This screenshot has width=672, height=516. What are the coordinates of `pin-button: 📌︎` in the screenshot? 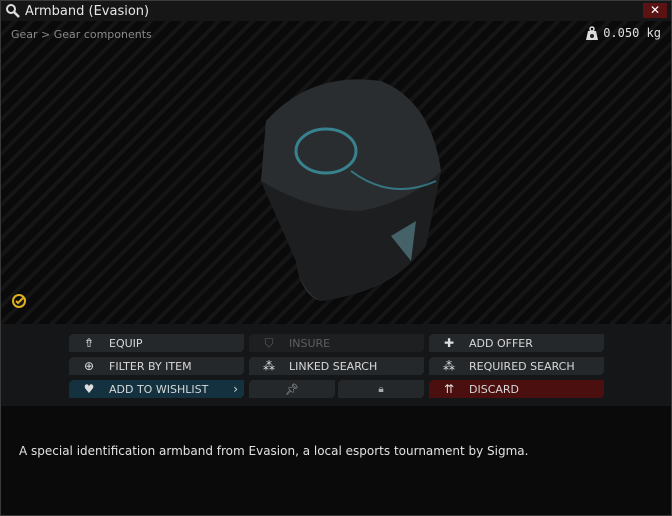 It's located at (292, 389).